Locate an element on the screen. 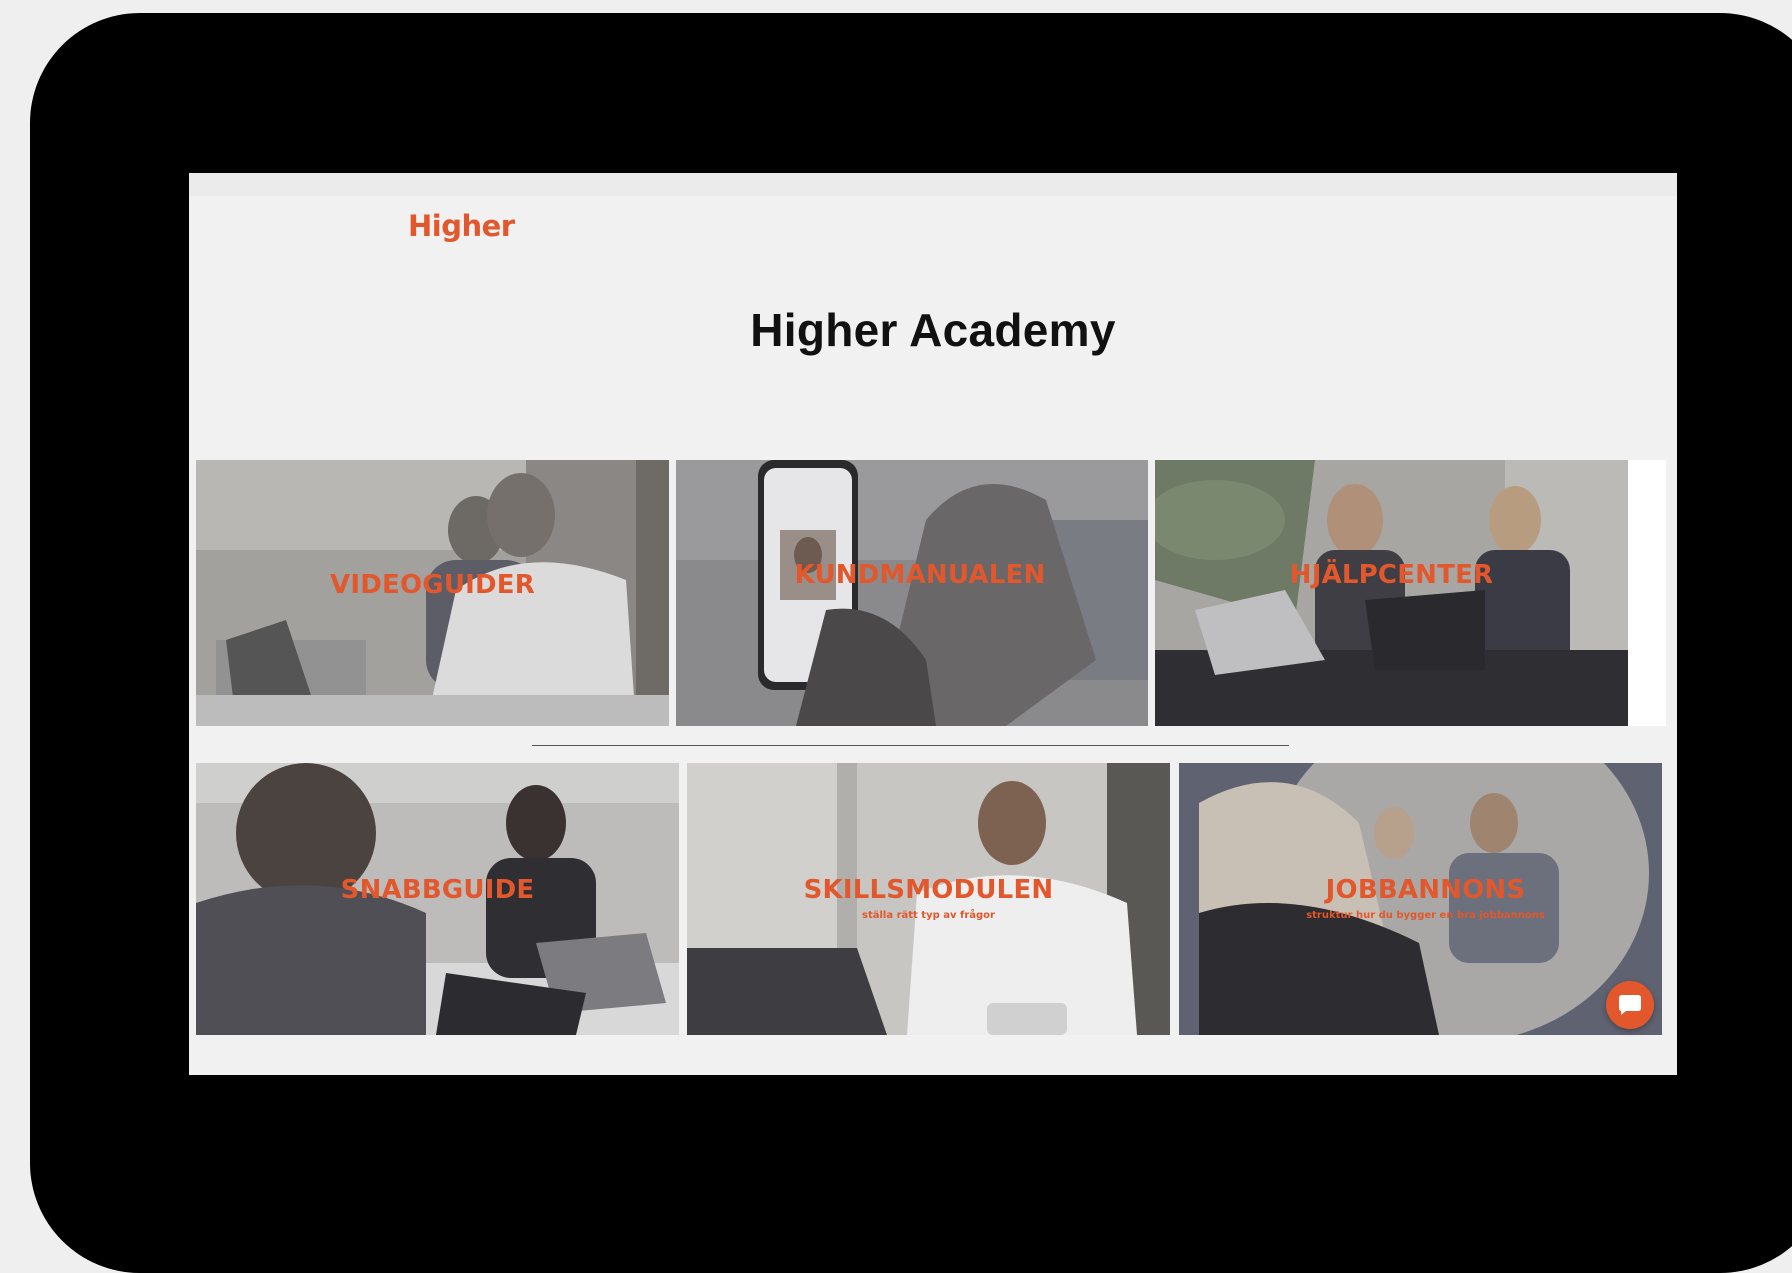 The height and width of the screenshot is (1273, 1792). tile-label: SNABBGUIDE is located at coordinates (437, 890).